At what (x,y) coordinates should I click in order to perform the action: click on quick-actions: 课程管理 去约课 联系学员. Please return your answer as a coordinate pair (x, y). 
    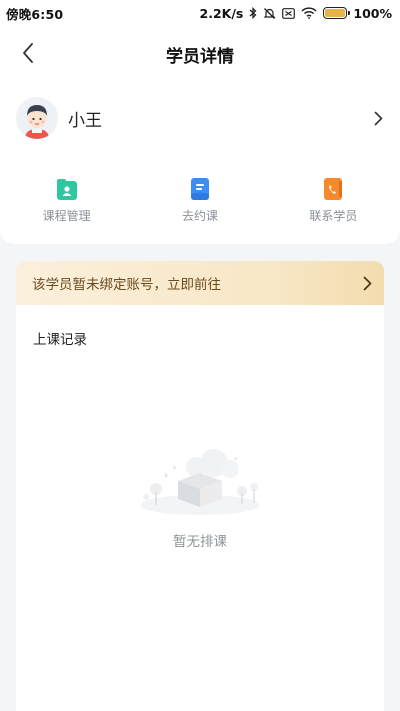
    Looking at the image, I should click on (200, 203).